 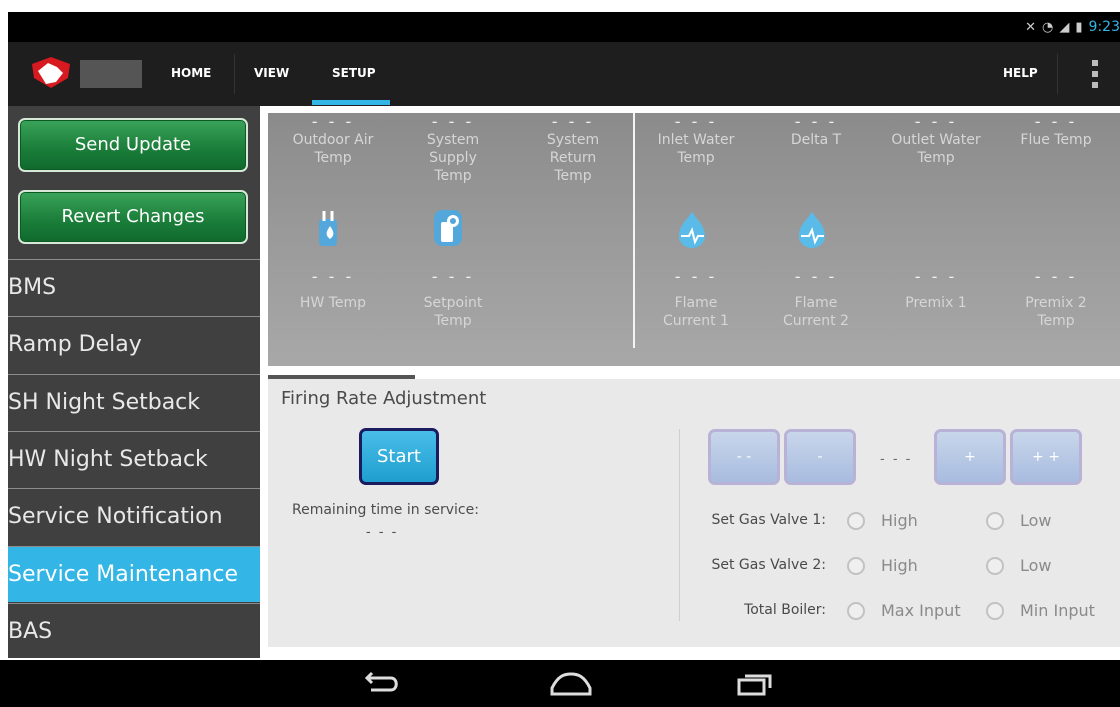 I want to click on outlet-water-temp: - - - Outlet Water Temp, so click(x=936, y=140).